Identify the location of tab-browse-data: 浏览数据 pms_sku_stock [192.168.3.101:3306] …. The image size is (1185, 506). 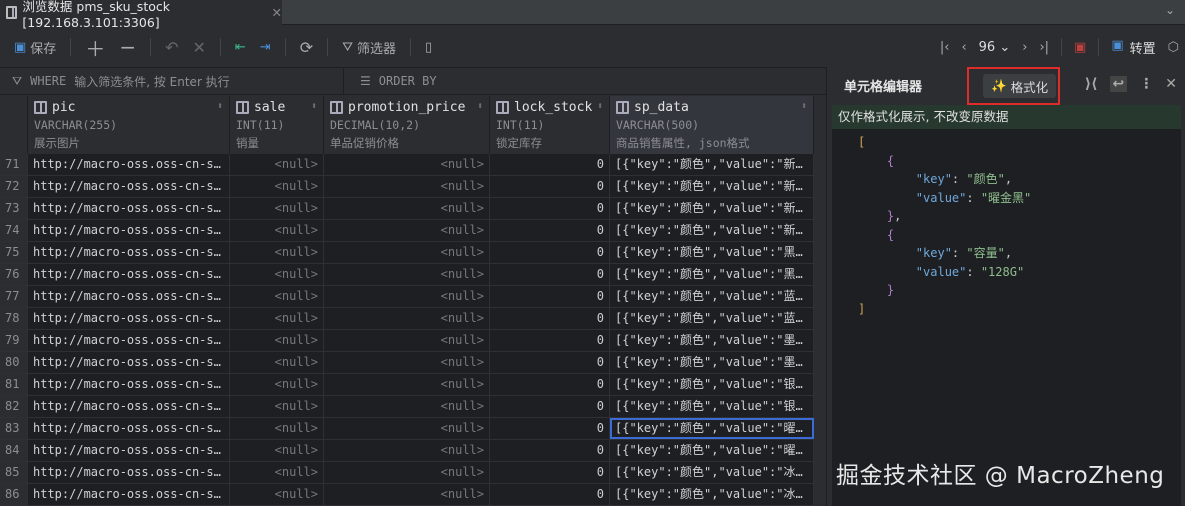
(141, 15).